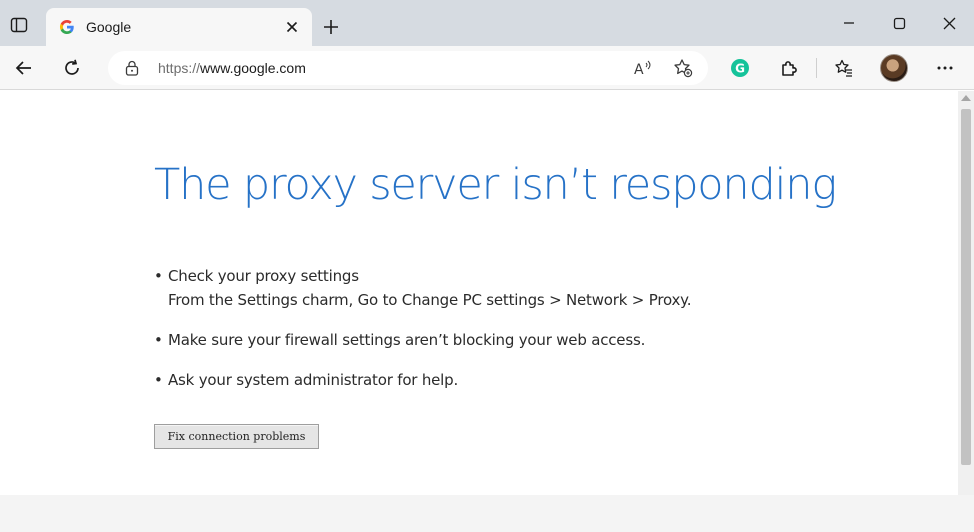 Image resolution: width=974 pixels, height=532 pixels. I want to click on tab-actions-icon, so click(19, 25).